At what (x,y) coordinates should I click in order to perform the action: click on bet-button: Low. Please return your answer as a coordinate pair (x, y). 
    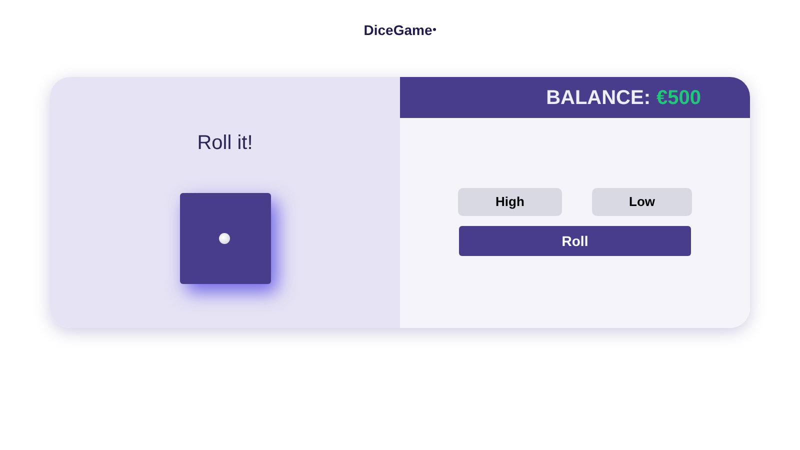
    Looking at the image, I should click on (642, 202).